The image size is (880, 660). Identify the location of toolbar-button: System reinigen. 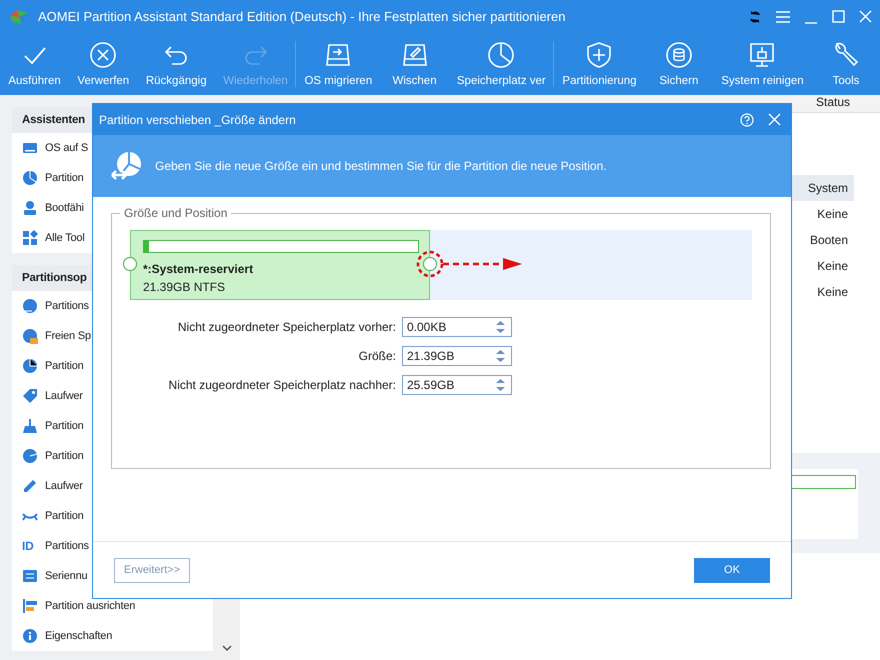
(762, 64).